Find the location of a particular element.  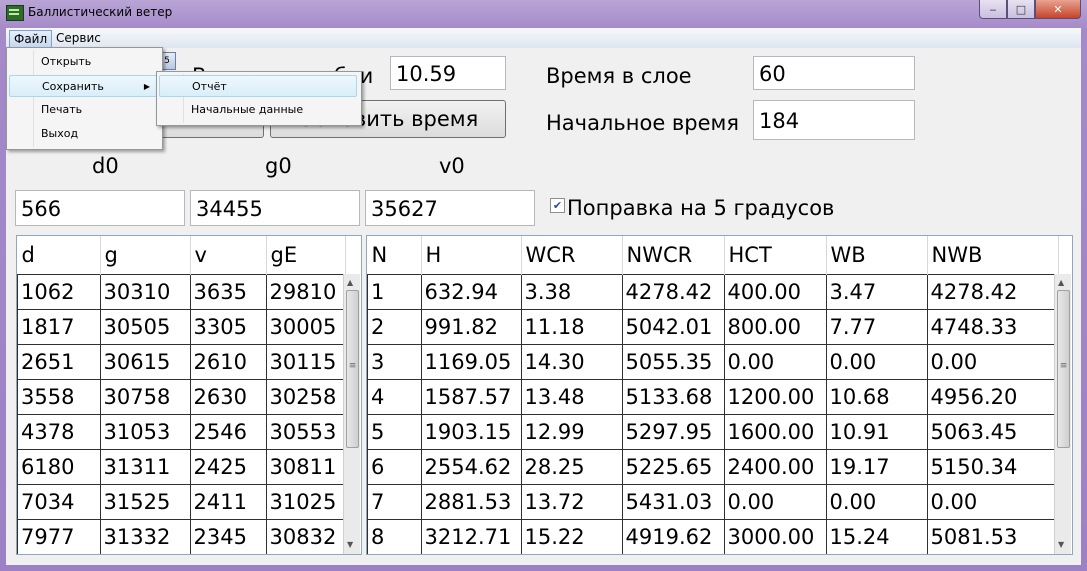

left-table-cell: 3305 is located at coordinates (228, 327).